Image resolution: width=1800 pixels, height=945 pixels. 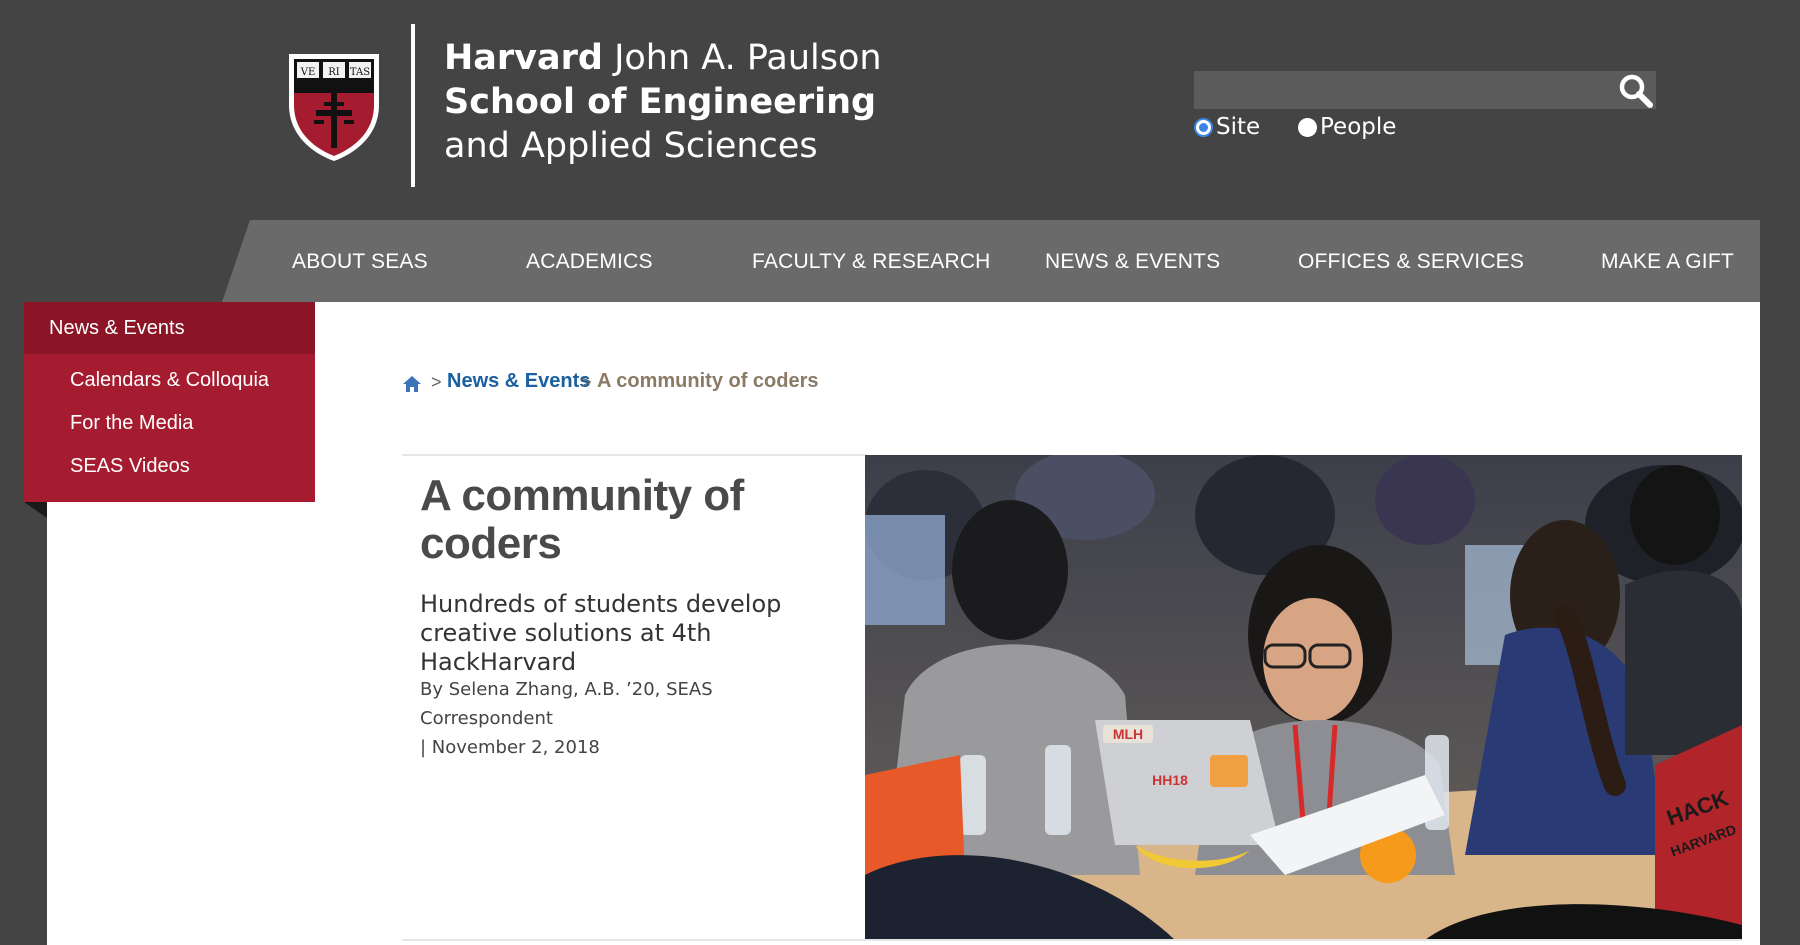 What do you see at coordinates (748, 58) in the screenshot?
I see `wordmark-paulson: John A. Paulson` at bounding box center [748, 58].